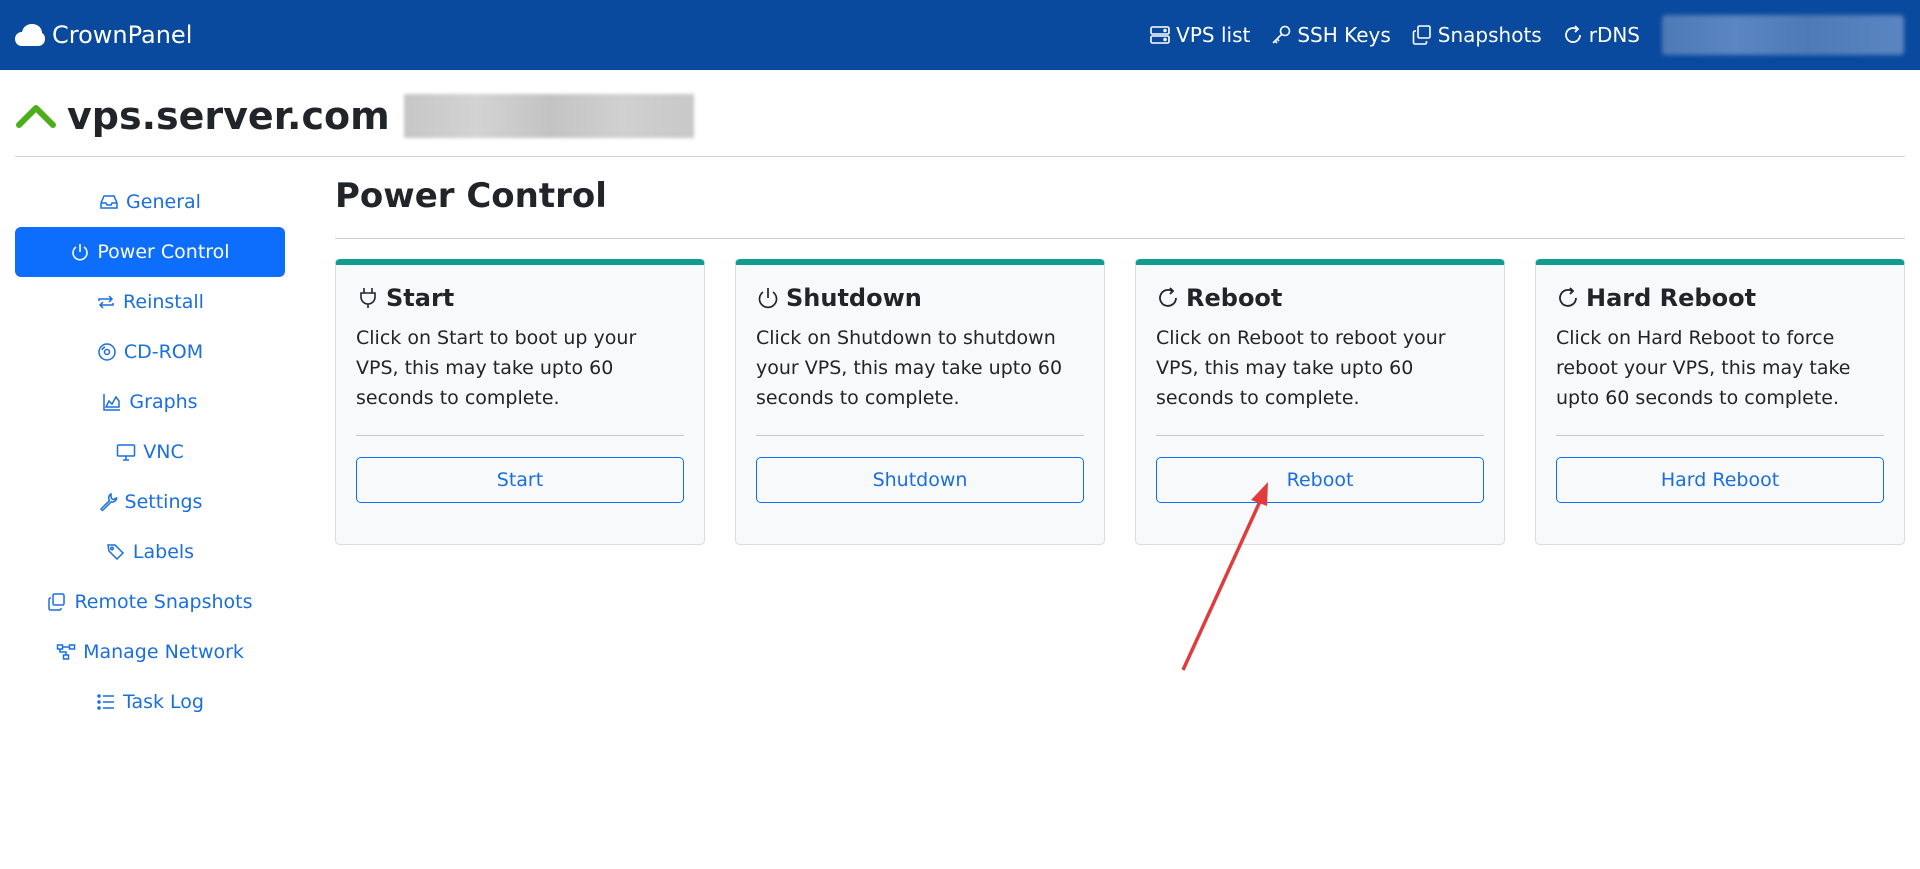 The height and width of the screenshot is (869, 1920). I want to click on sidebar-item-settings: Settings, so click(150, 502).